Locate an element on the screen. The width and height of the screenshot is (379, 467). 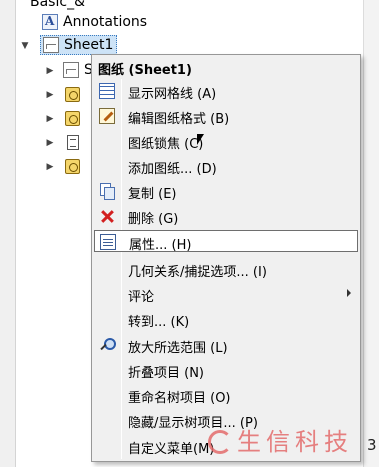
sheet-collapse-toggle: ▼ is located at coordinates (25, 46).